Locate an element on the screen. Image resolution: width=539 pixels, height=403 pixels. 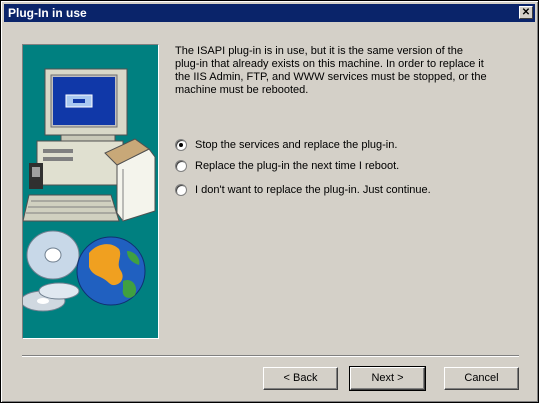
next-button-label: Next > is located at coordinates (387, 378).